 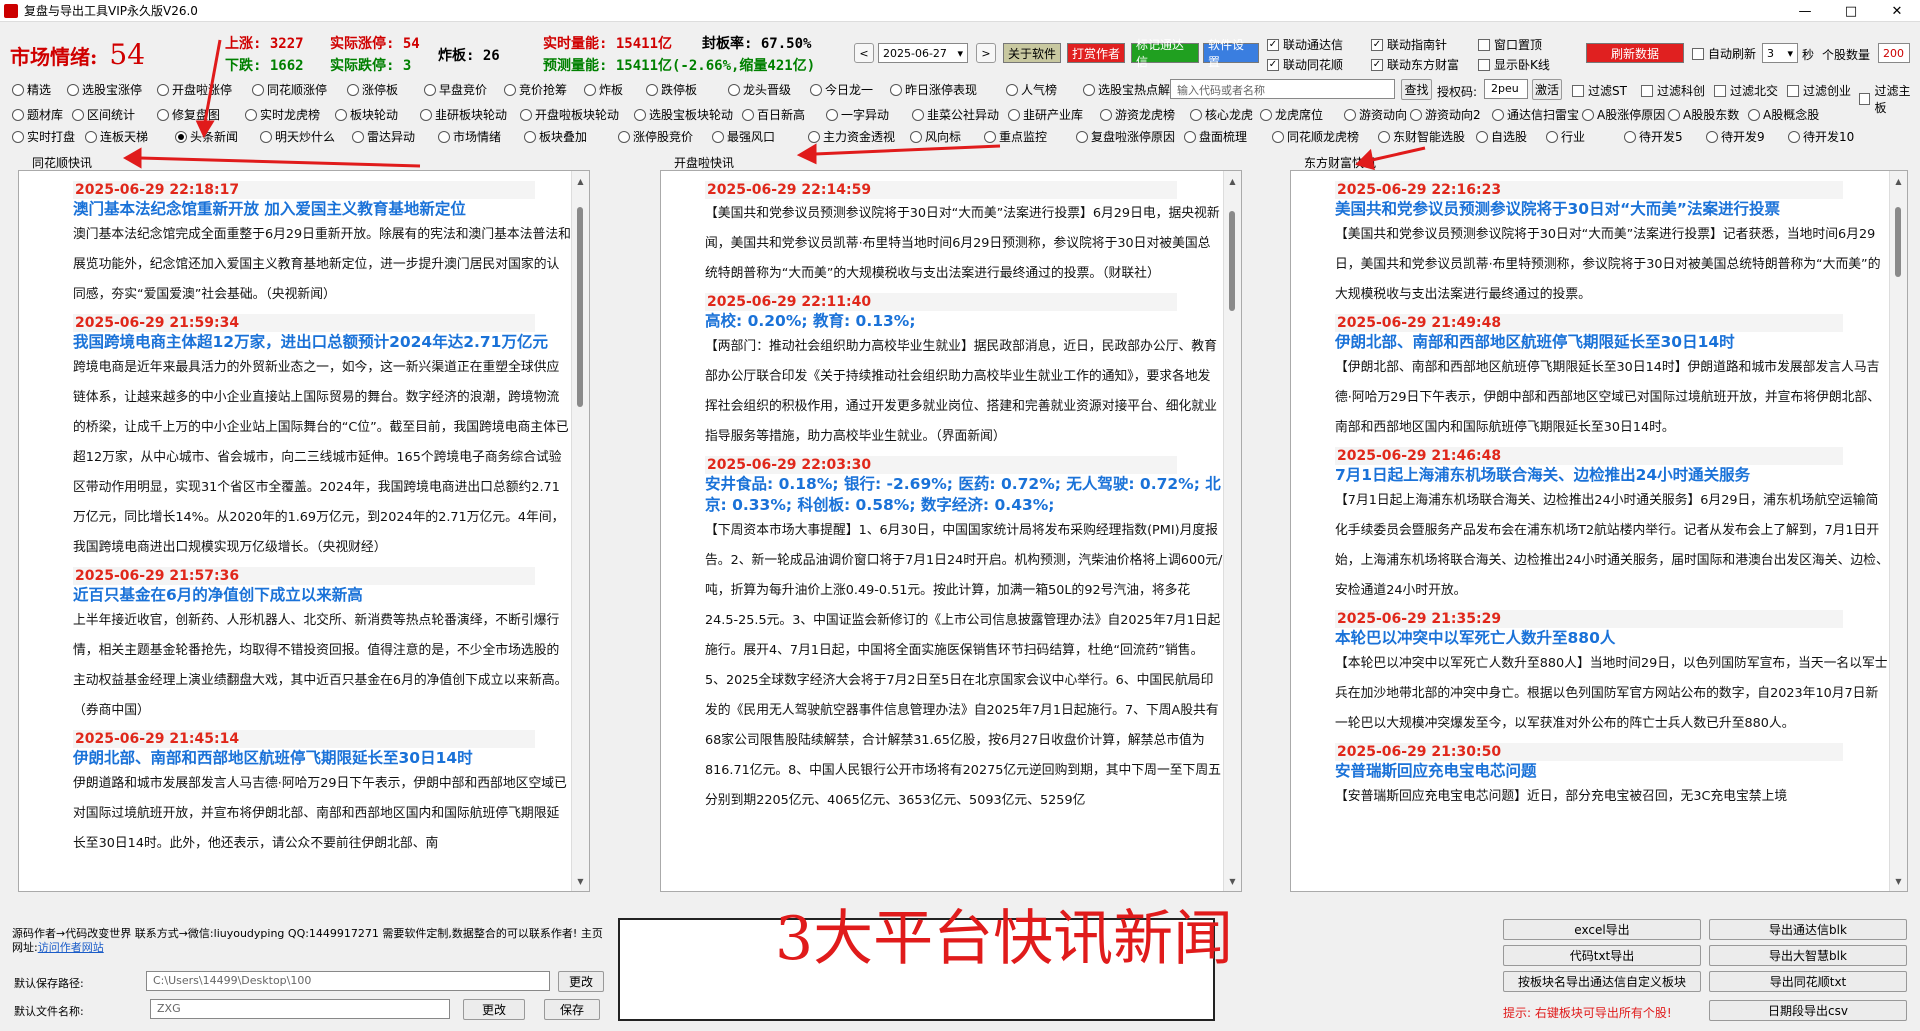 What do you see at coordinates (1325, 136) in the screenshot?
I see `radio-option: 同花顺龙虎榜` at bounding box center [1325, 136].